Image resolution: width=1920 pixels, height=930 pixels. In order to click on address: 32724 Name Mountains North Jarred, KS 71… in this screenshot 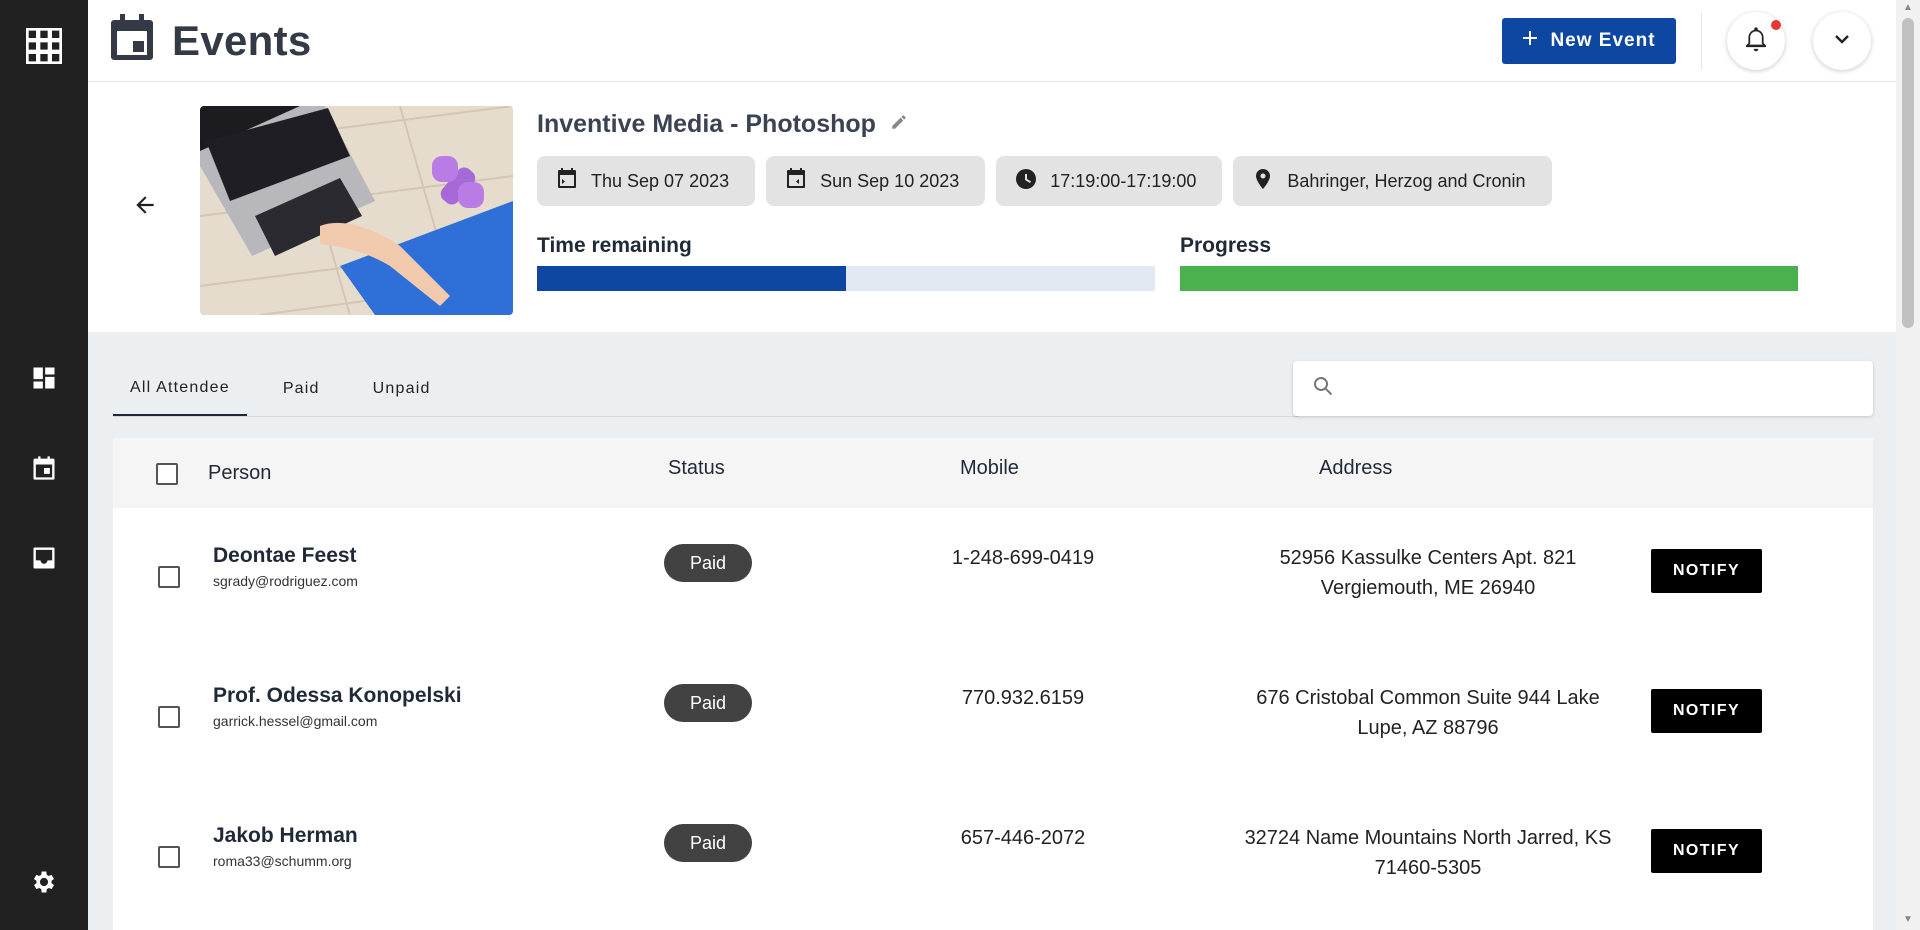, I will do `click(1428, 853)`.